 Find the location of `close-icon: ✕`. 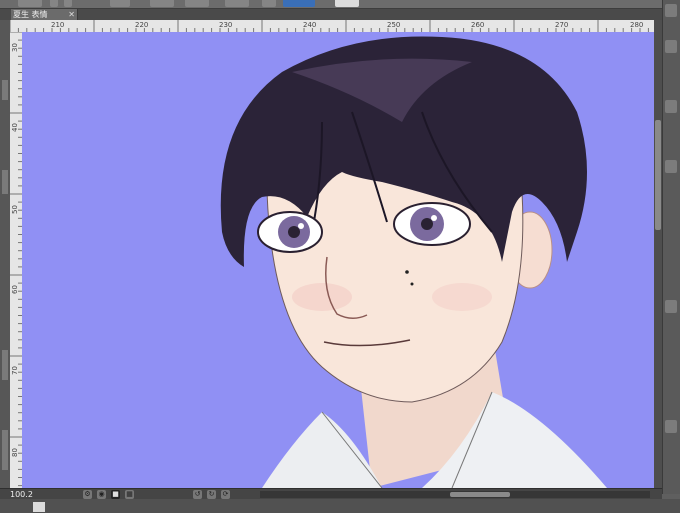

close-icon: ✕ is located at coordinates (71, 14).